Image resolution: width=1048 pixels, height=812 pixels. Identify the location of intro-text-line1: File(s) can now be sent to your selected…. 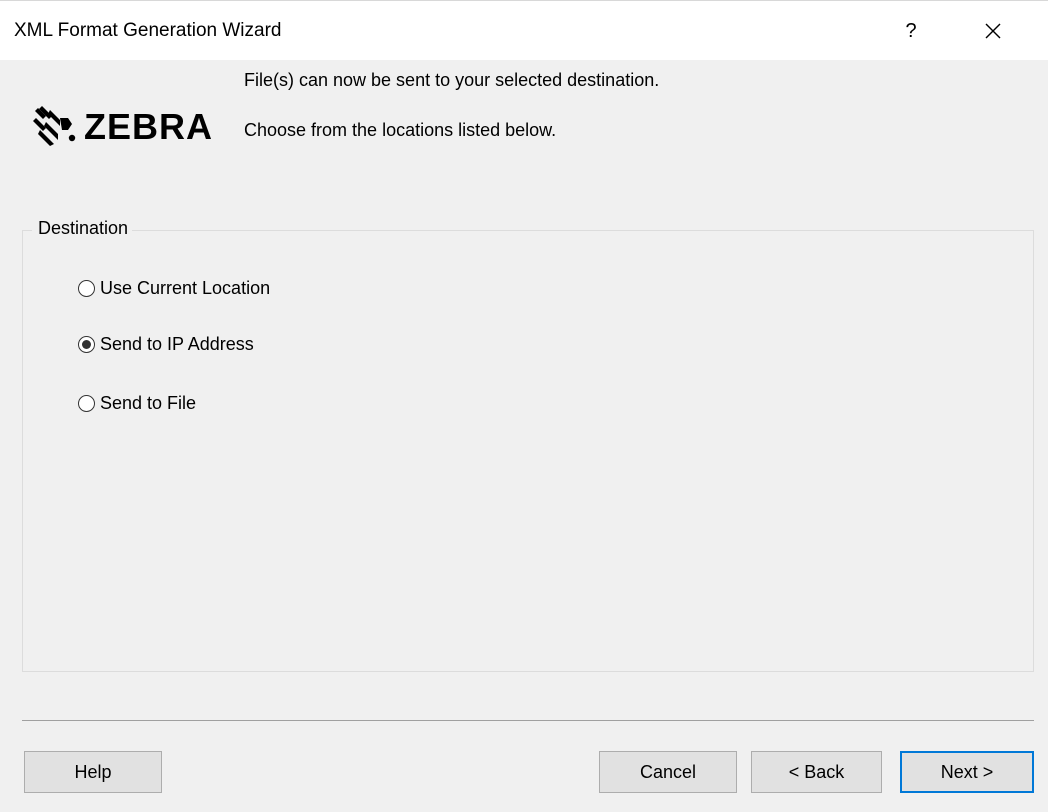
(452, 80).